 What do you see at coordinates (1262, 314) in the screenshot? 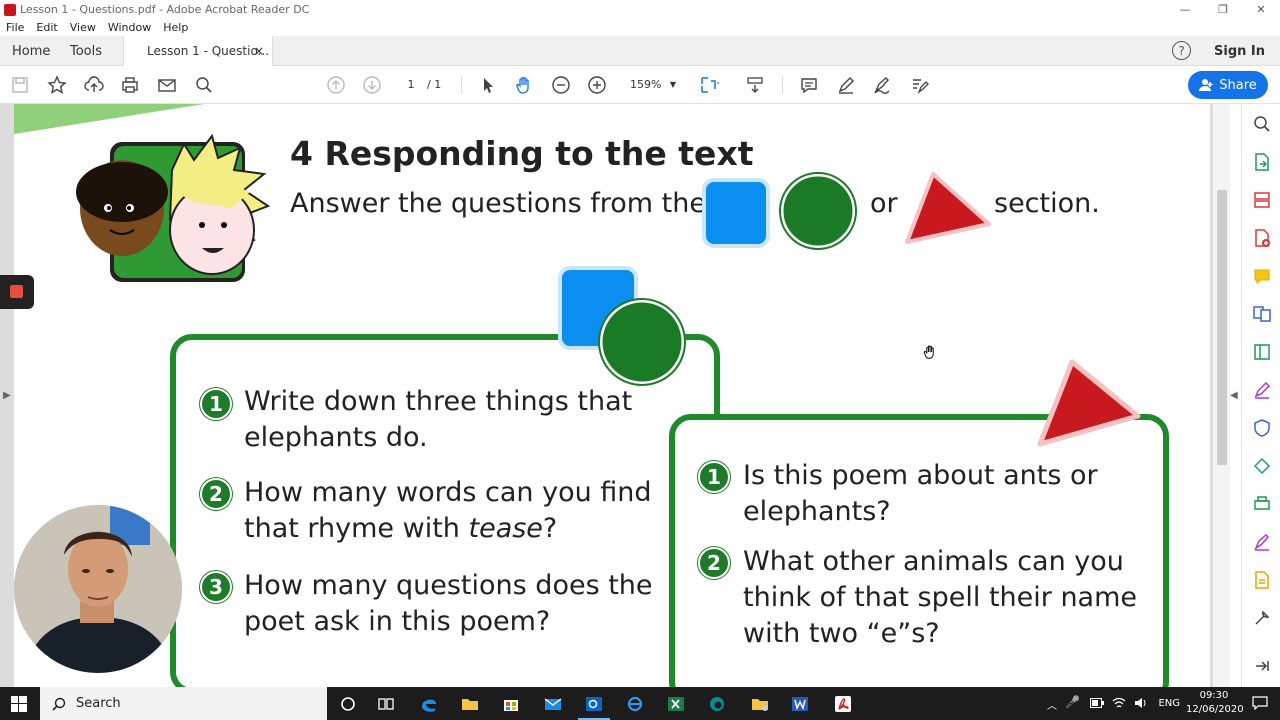
I see `combine-files-icon` at bounding box center [1262, 314].